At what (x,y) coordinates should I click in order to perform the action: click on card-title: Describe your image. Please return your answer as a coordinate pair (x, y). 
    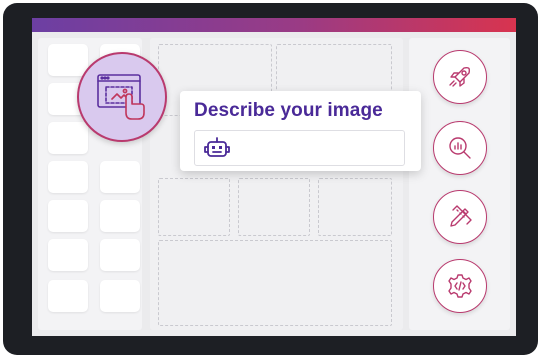
    Looking at the image, I should click on (288, 110).